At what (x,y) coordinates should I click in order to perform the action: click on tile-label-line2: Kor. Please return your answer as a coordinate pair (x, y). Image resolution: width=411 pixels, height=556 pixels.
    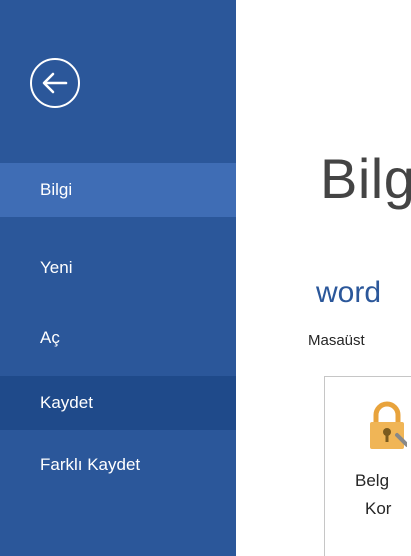
    Looking at the image, I should click on (378, 508).